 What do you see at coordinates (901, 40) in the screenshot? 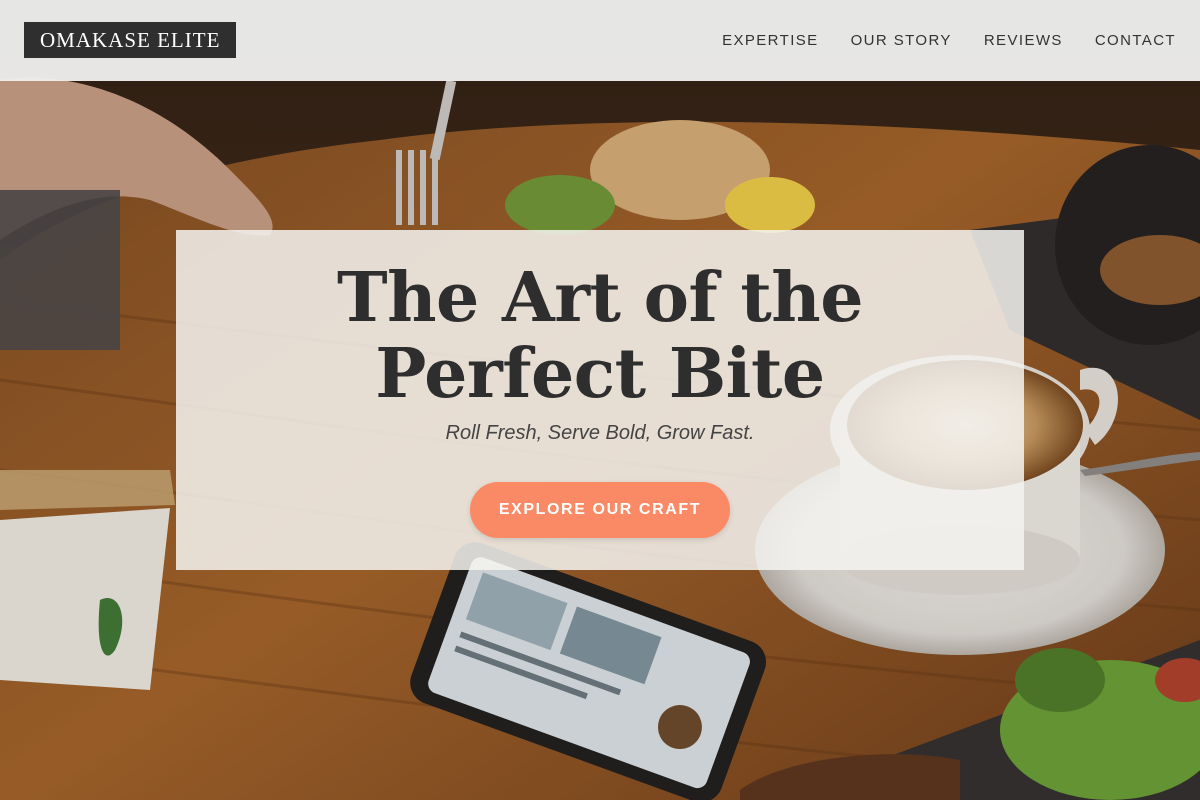
I see `nav-link-our-story: OUR STORY` at bounding box center [901, 40].